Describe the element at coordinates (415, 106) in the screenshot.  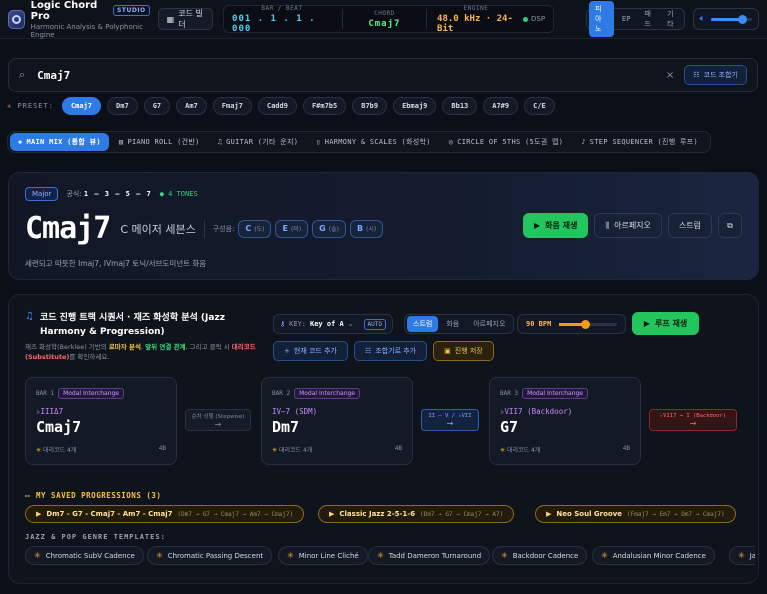
I see `preset-chip: Ebmaj9` at that location.